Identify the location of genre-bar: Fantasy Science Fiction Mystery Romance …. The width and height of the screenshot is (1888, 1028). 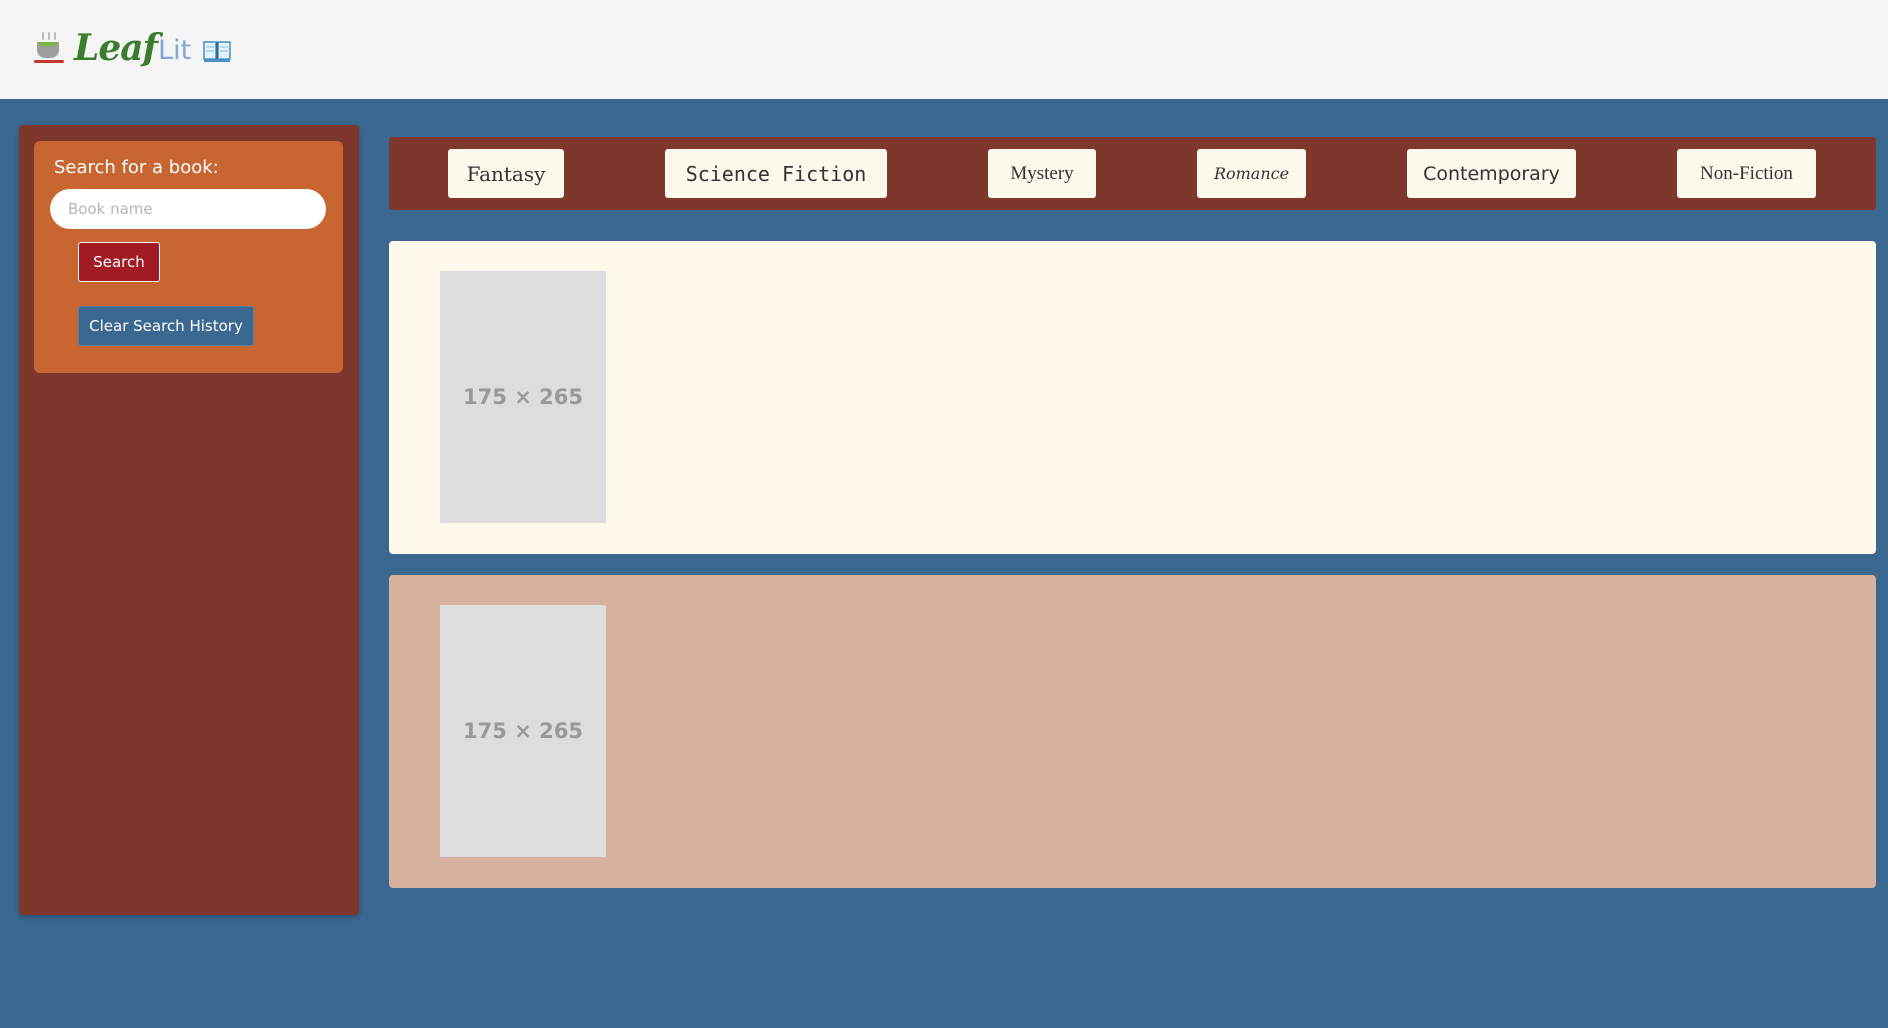
(1132, 173).